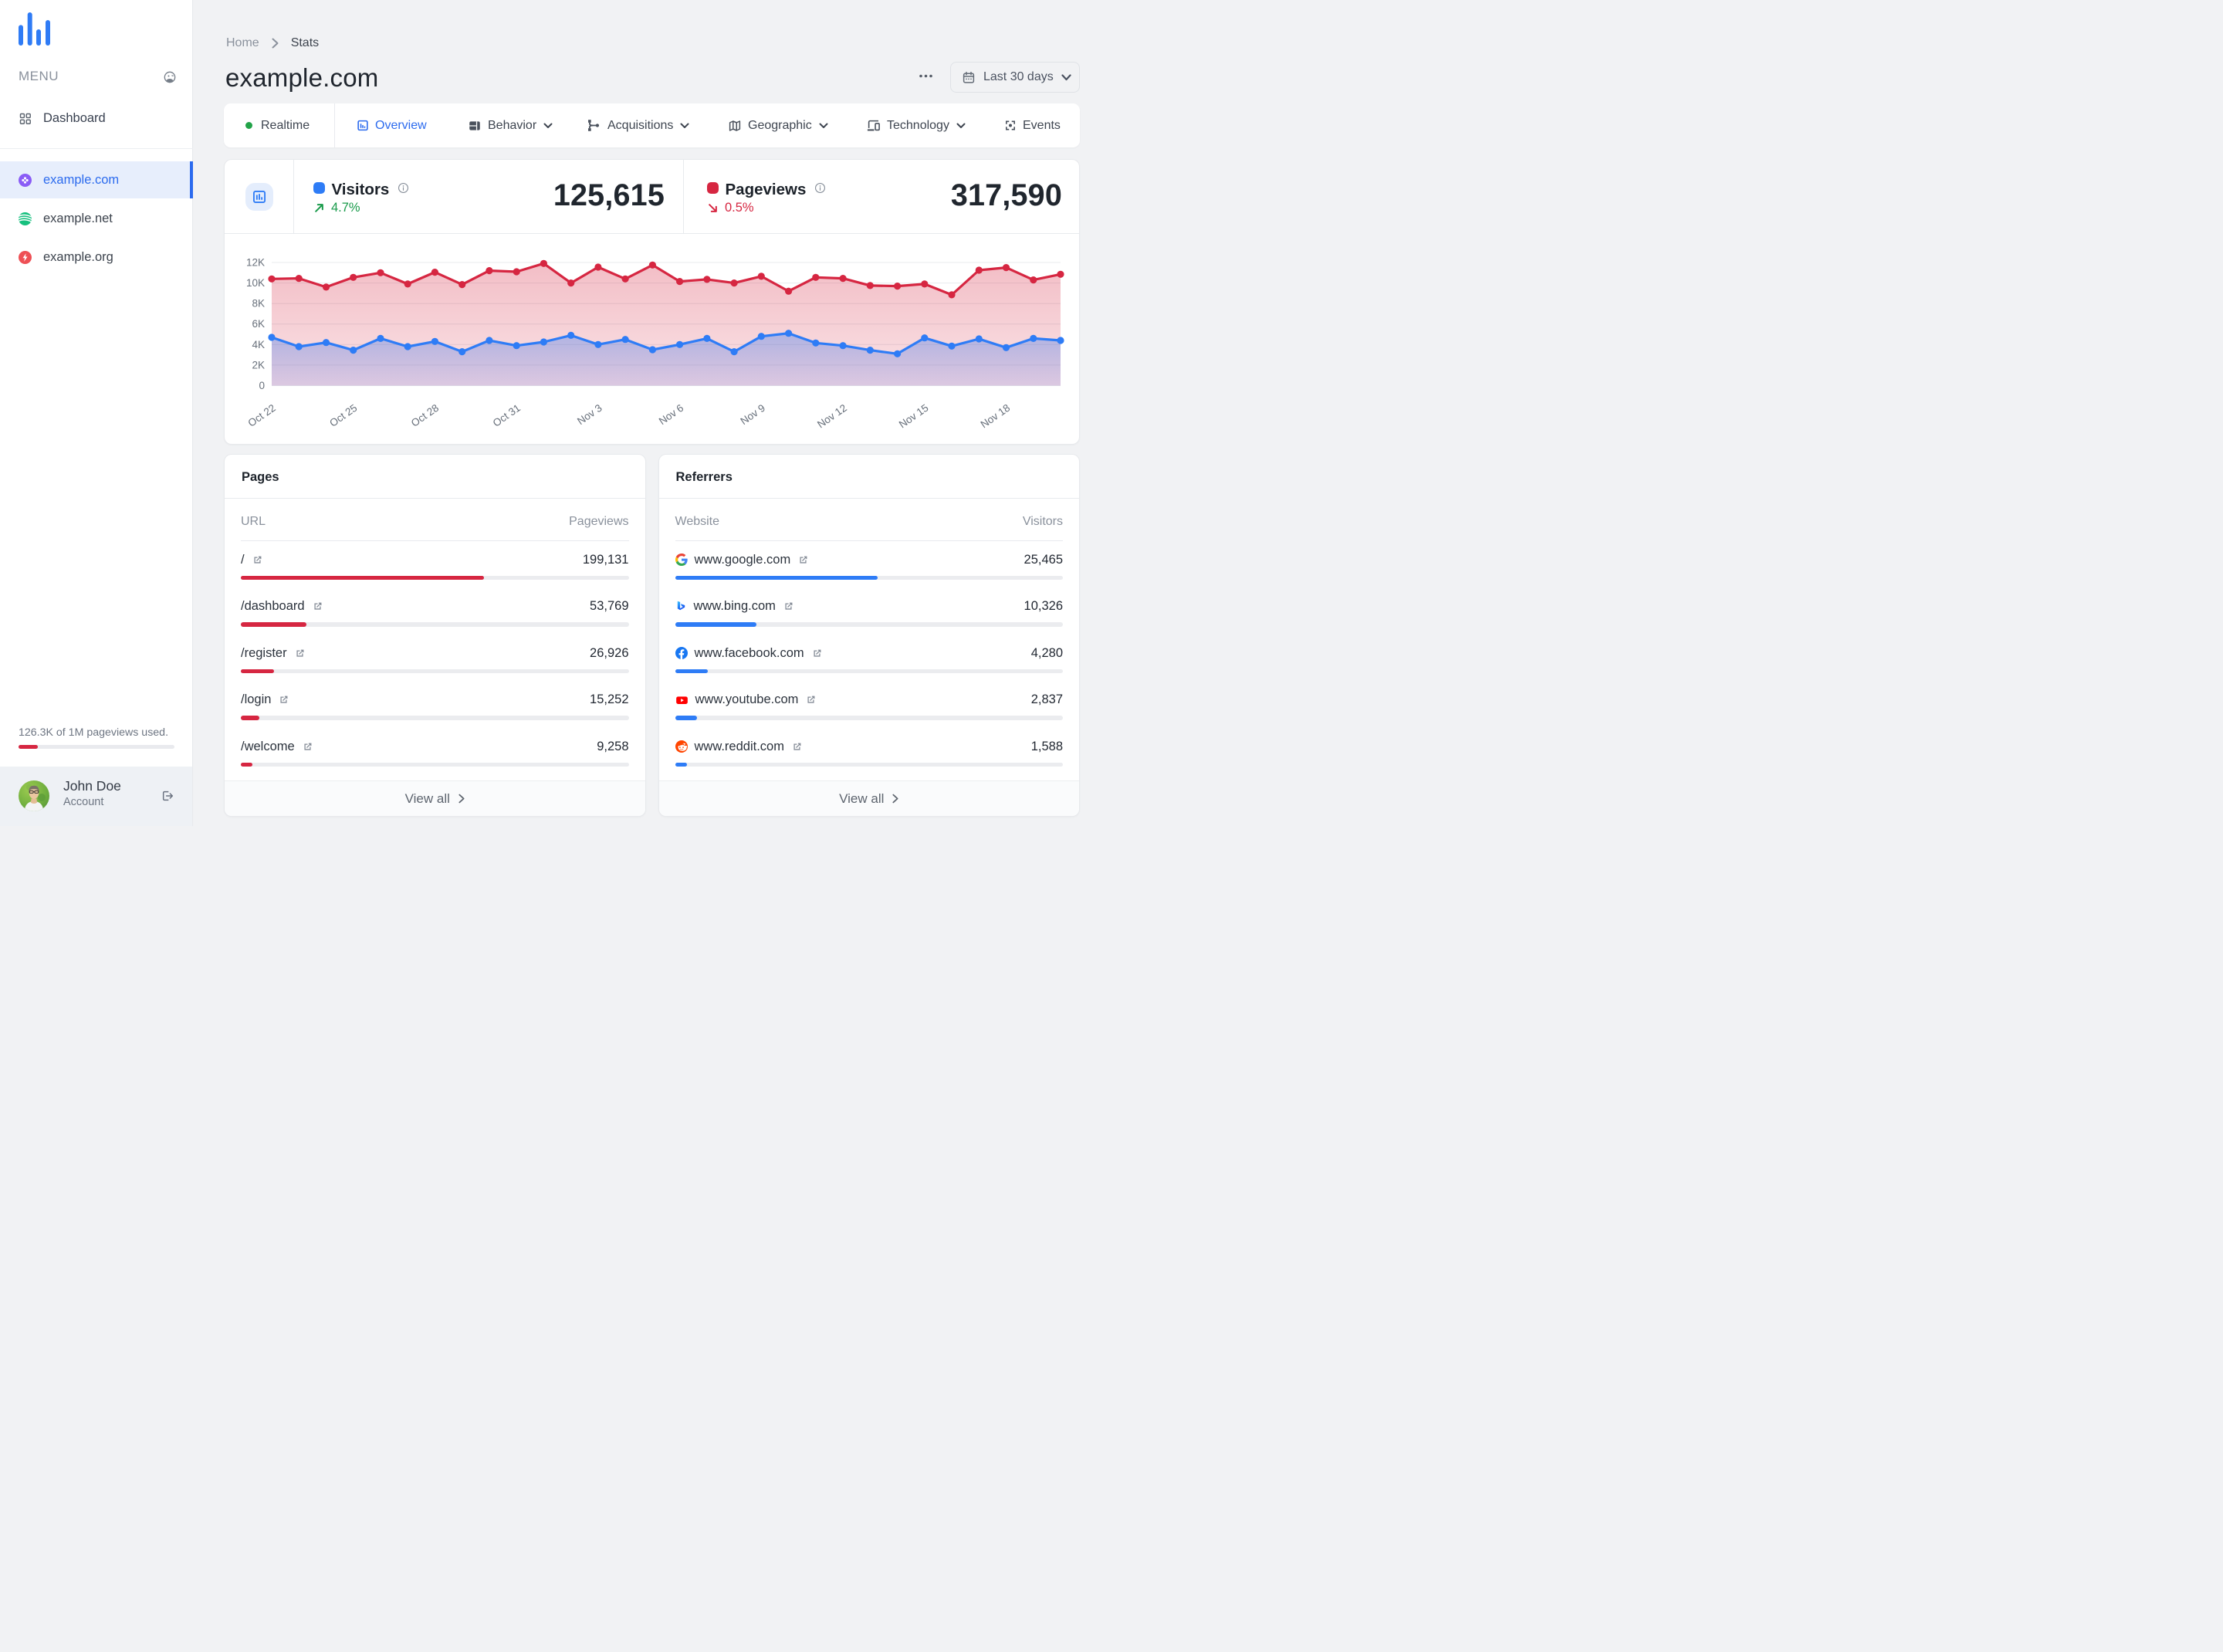 The width and height of the screenshot is (2223, 1652). What do you see at coordinates (255, 283) in the screenshot?
I see `svg-text: 10K` at bounding box center [255, 283].